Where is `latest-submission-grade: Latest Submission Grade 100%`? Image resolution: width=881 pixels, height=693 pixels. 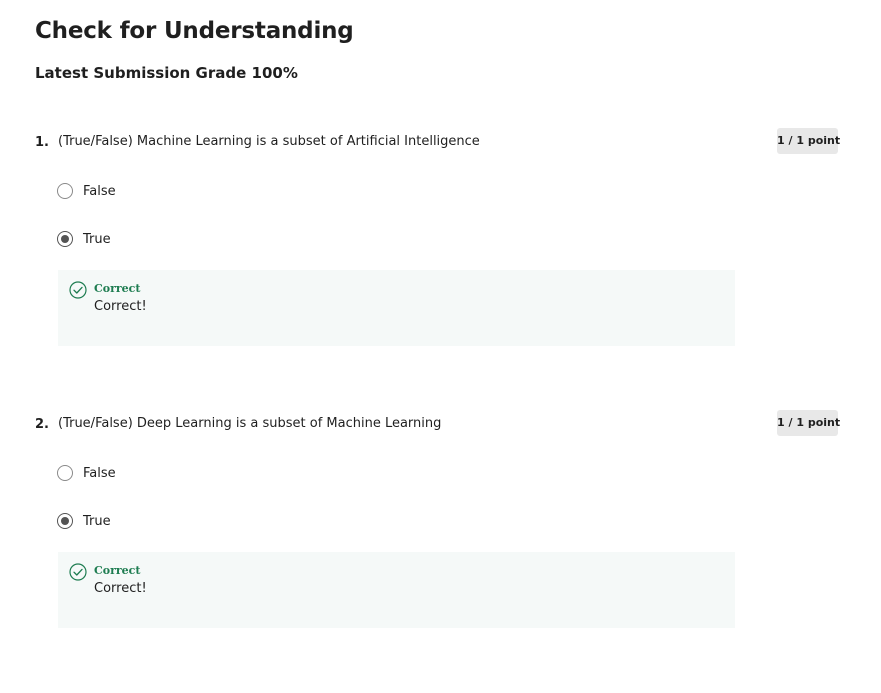
latest-submission-grade: Latest Submission Grade 100% is located at coordinates (166, 73).